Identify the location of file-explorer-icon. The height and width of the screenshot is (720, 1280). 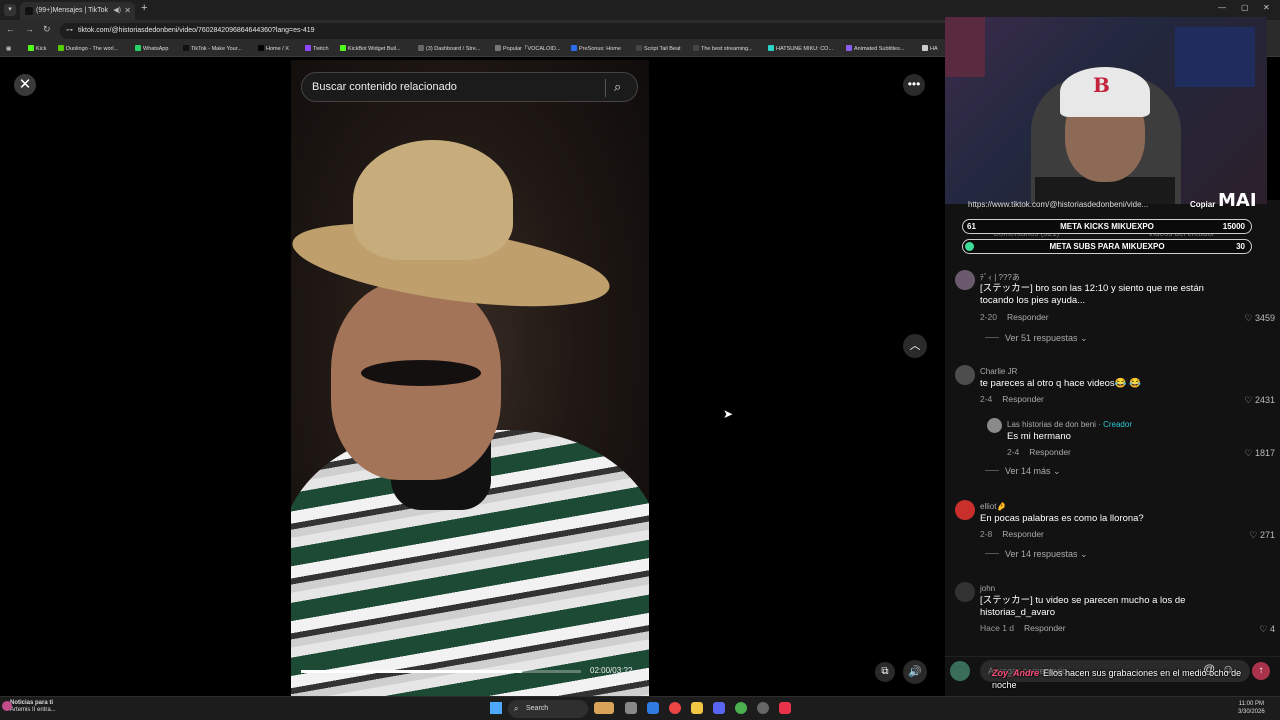
(697, 708).